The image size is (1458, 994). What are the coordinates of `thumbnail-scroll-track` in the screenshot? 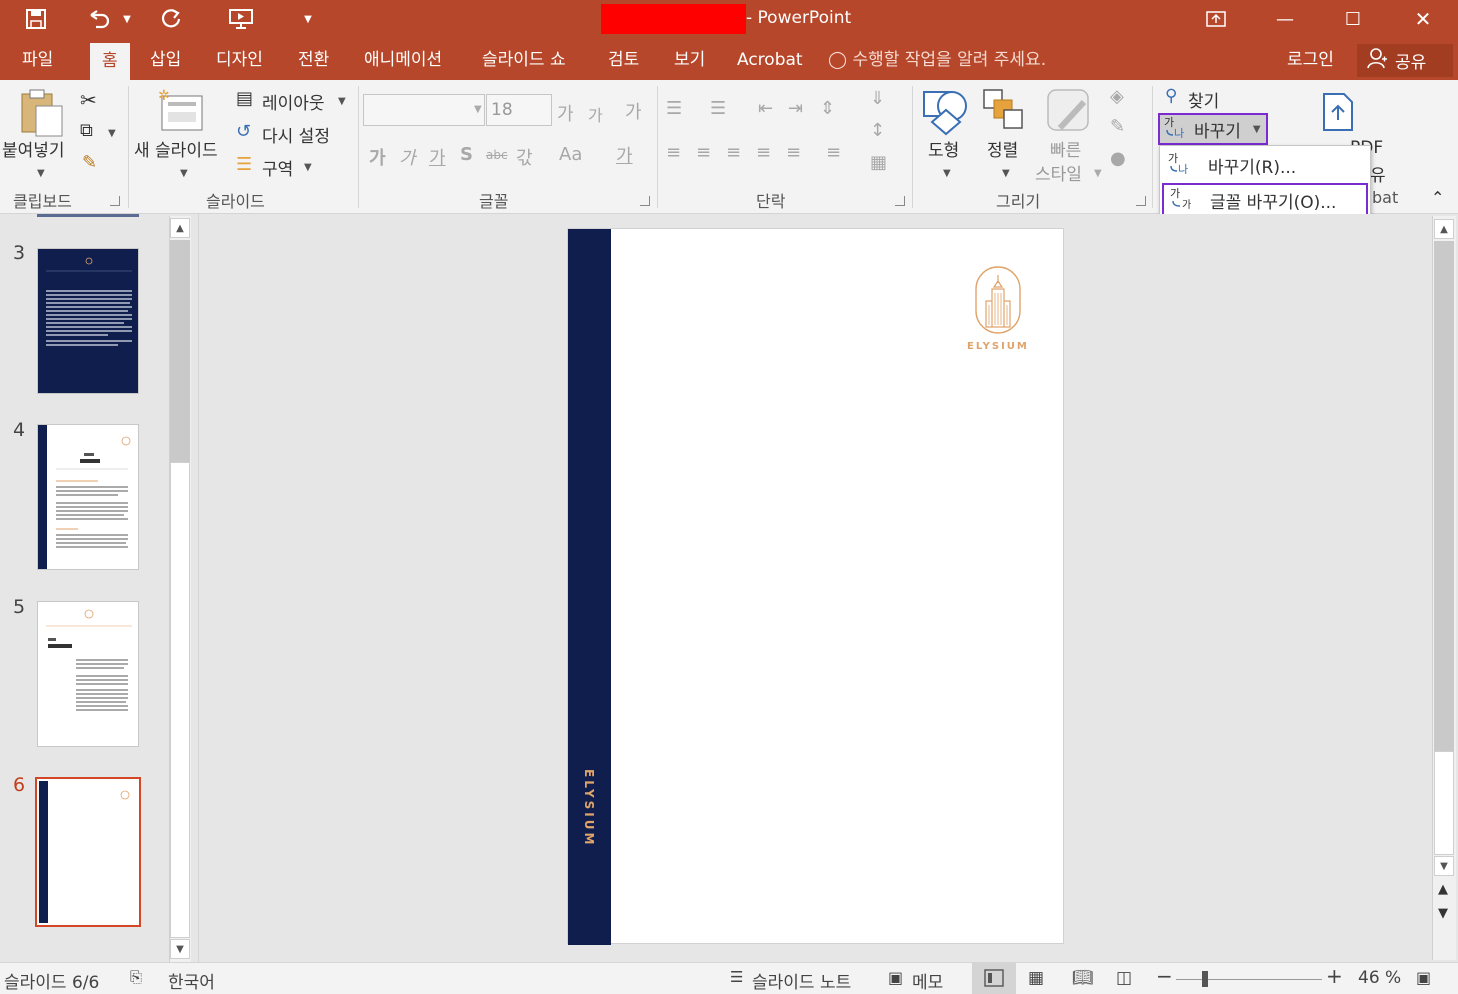 It's located at (180, 351).